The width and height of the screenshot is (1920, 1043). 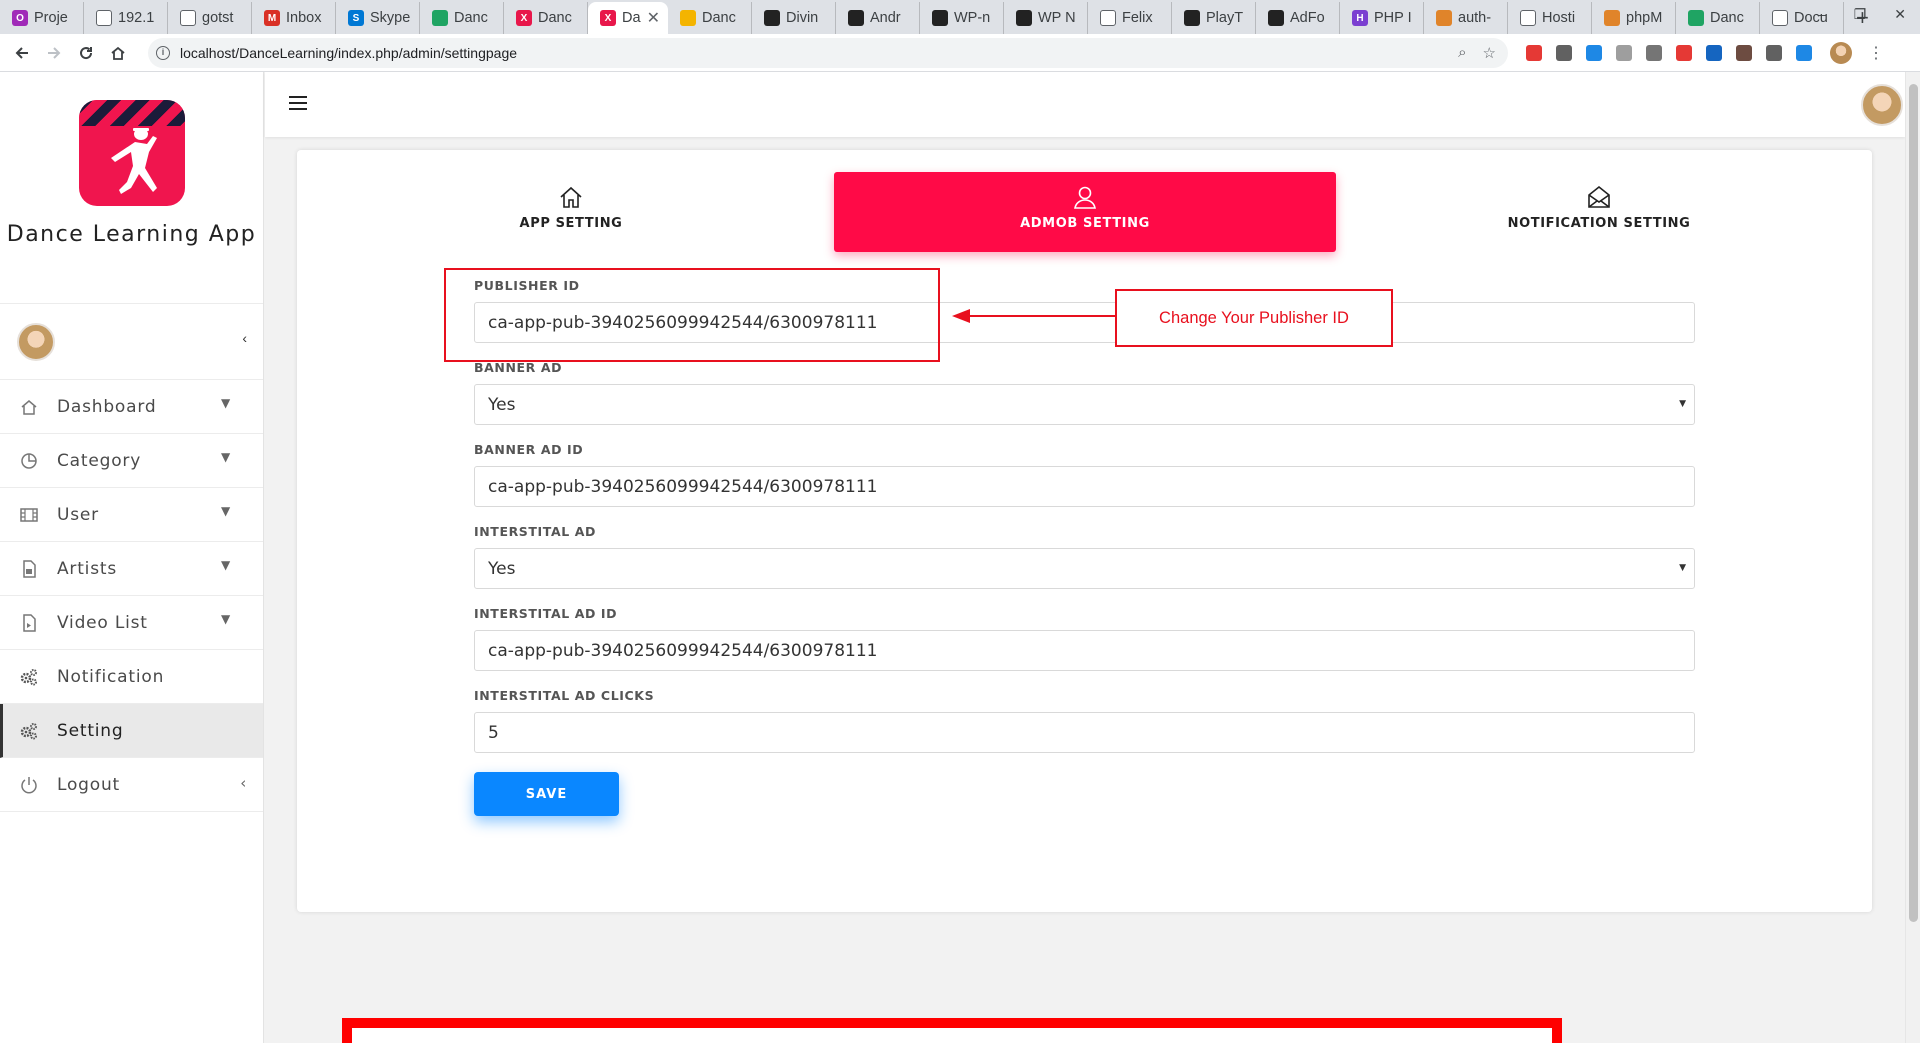 What do you see at coordinates (546, 794) in the screenshot?
I see `save-button: SAVE` at bounding box center [546, 794].